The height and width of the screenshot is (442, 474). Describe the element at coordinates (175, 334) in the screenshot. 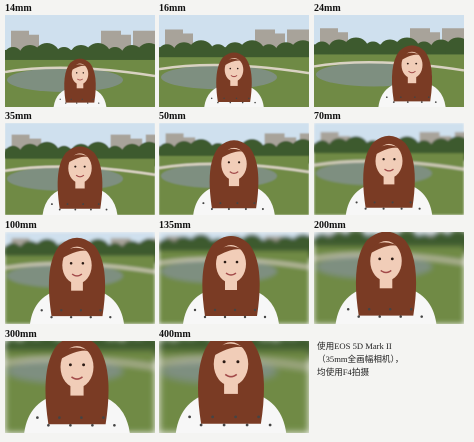

I see `focal-length-label: 400mm` at that location.